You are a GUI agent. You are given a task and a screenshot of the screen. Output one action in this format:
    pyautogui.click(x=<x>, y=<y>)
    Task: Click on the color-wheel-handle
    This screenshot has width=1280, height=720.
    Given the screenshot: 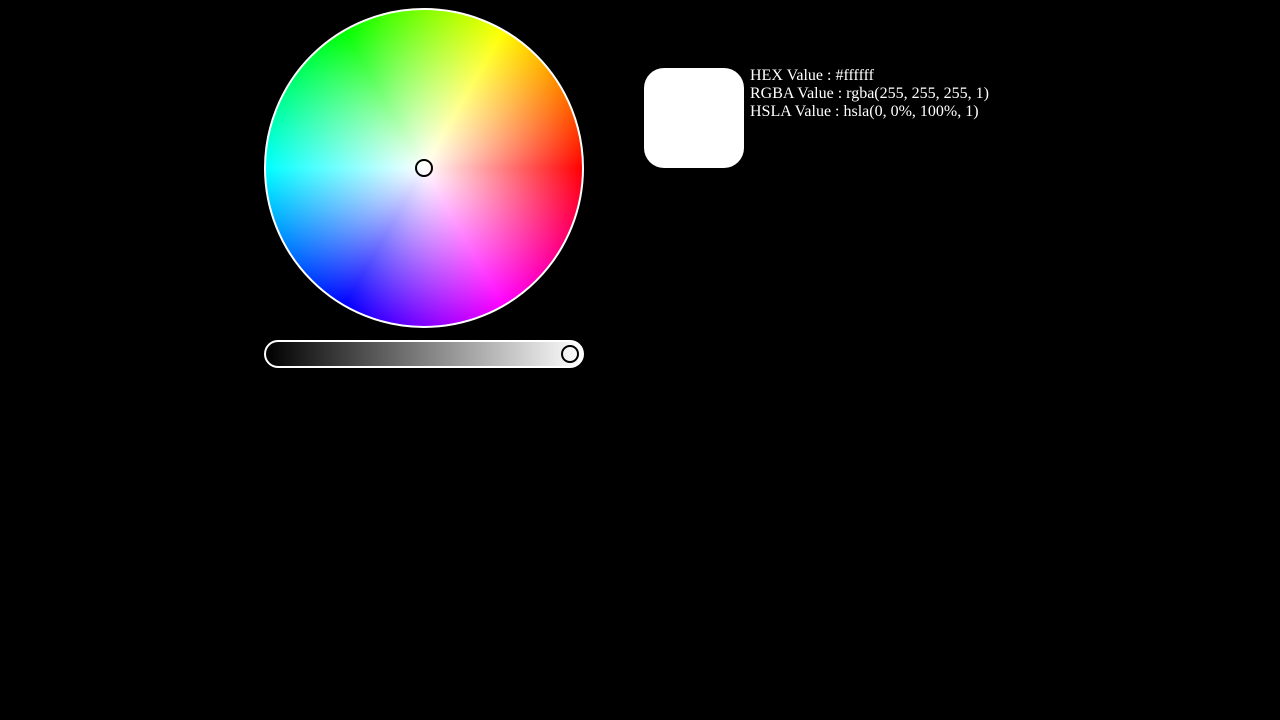 What is the action you would take?
    pyautogui.click(x=424, y=168)
    